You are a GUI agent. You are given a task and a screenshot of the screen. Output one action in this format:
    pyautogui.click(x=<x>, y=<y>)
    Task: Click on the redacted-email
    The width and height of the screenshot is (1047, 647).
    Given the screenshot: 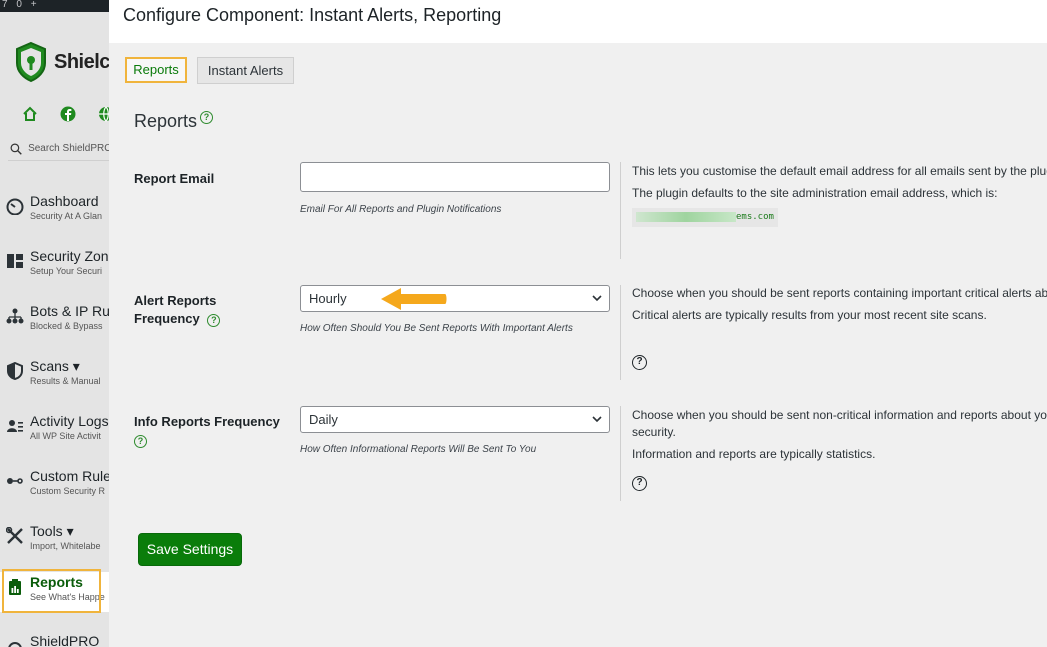 What is the action you would take?
    pyautogui.click(x=686, y=216)
    